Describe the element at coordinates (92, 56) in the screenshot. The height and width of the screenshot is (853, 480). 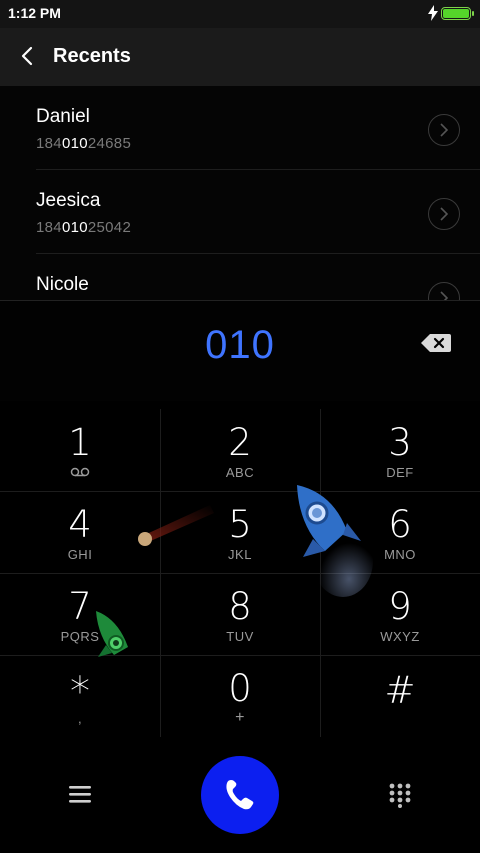
I see `page-title: Recents` at that location.